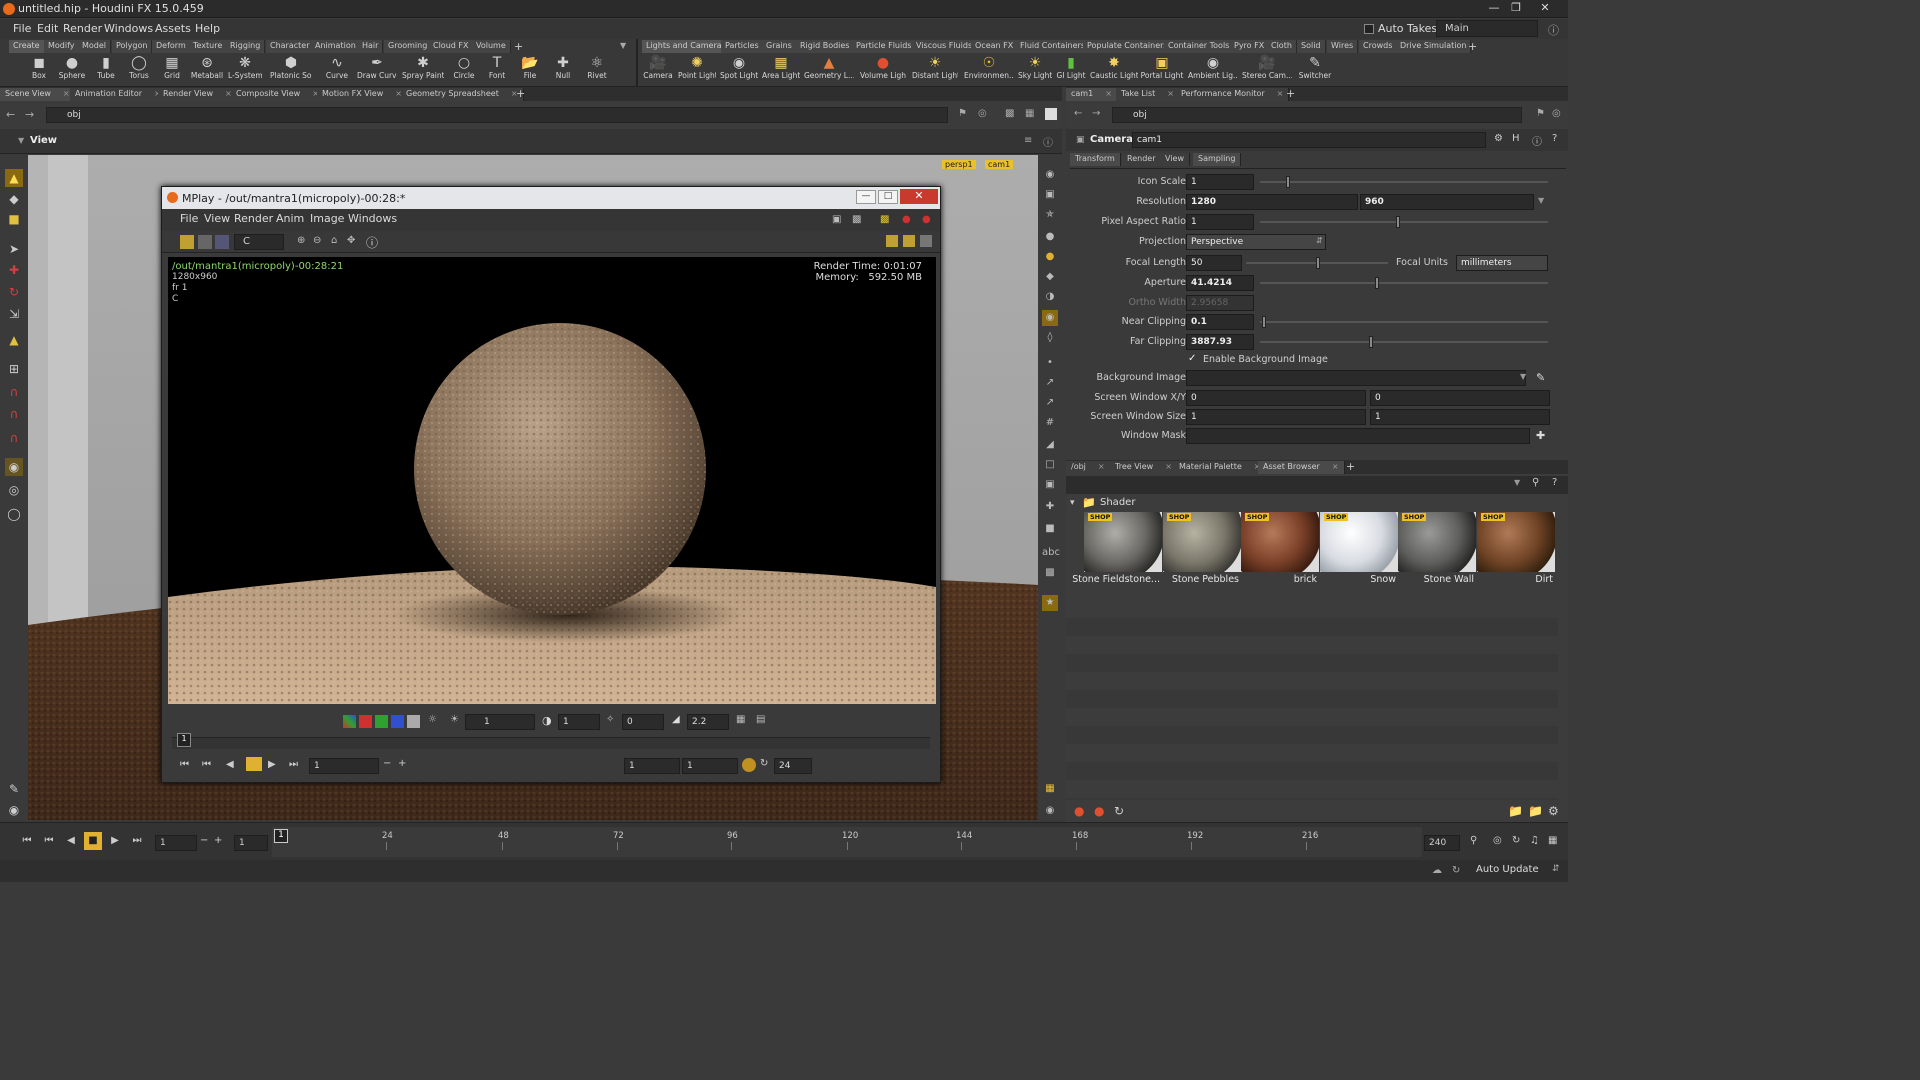  Describe the element at coordinates (184, 740) in the screenshot. I see `mplay-frame-marker: 1` at that location.